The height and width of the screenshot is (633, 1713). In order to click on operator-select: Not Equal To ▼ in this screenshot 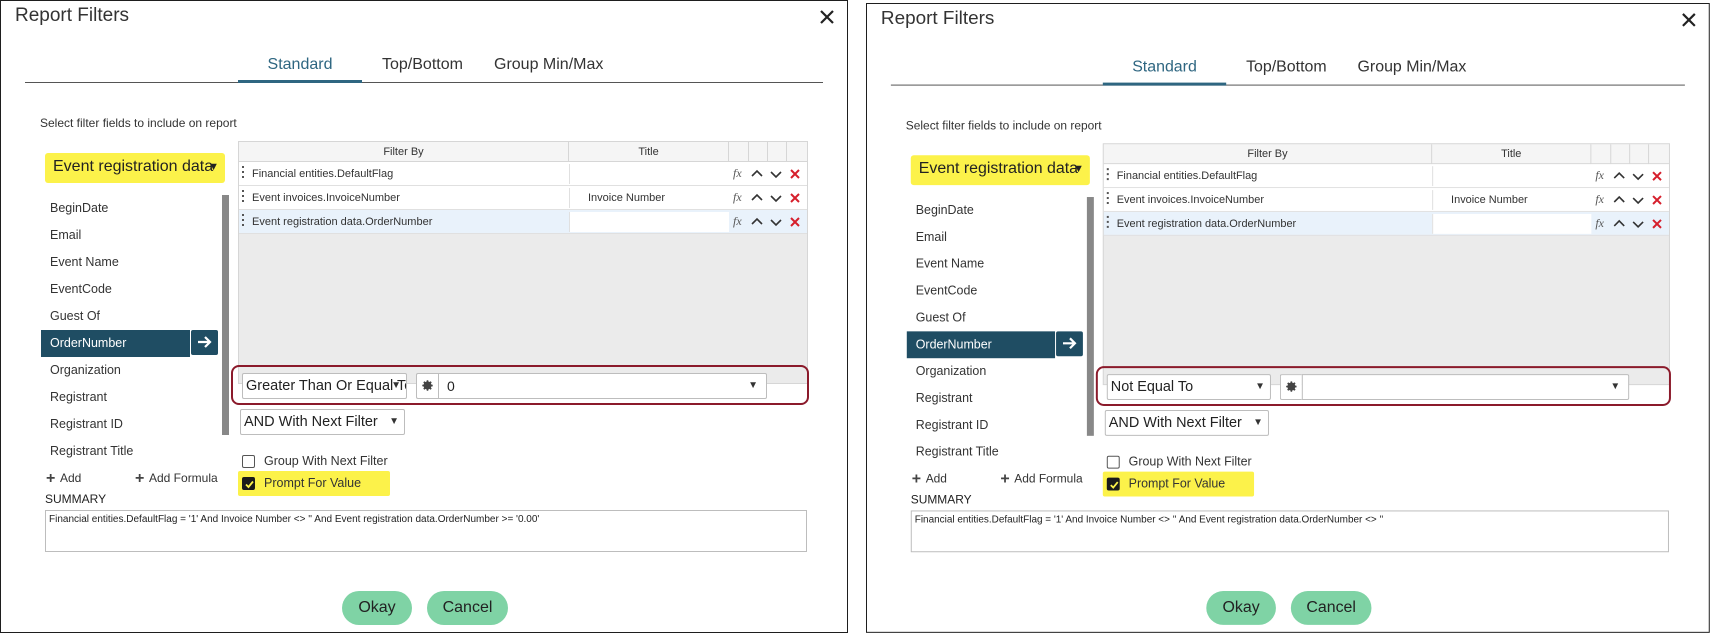, I will do `click(1188, 387)`.